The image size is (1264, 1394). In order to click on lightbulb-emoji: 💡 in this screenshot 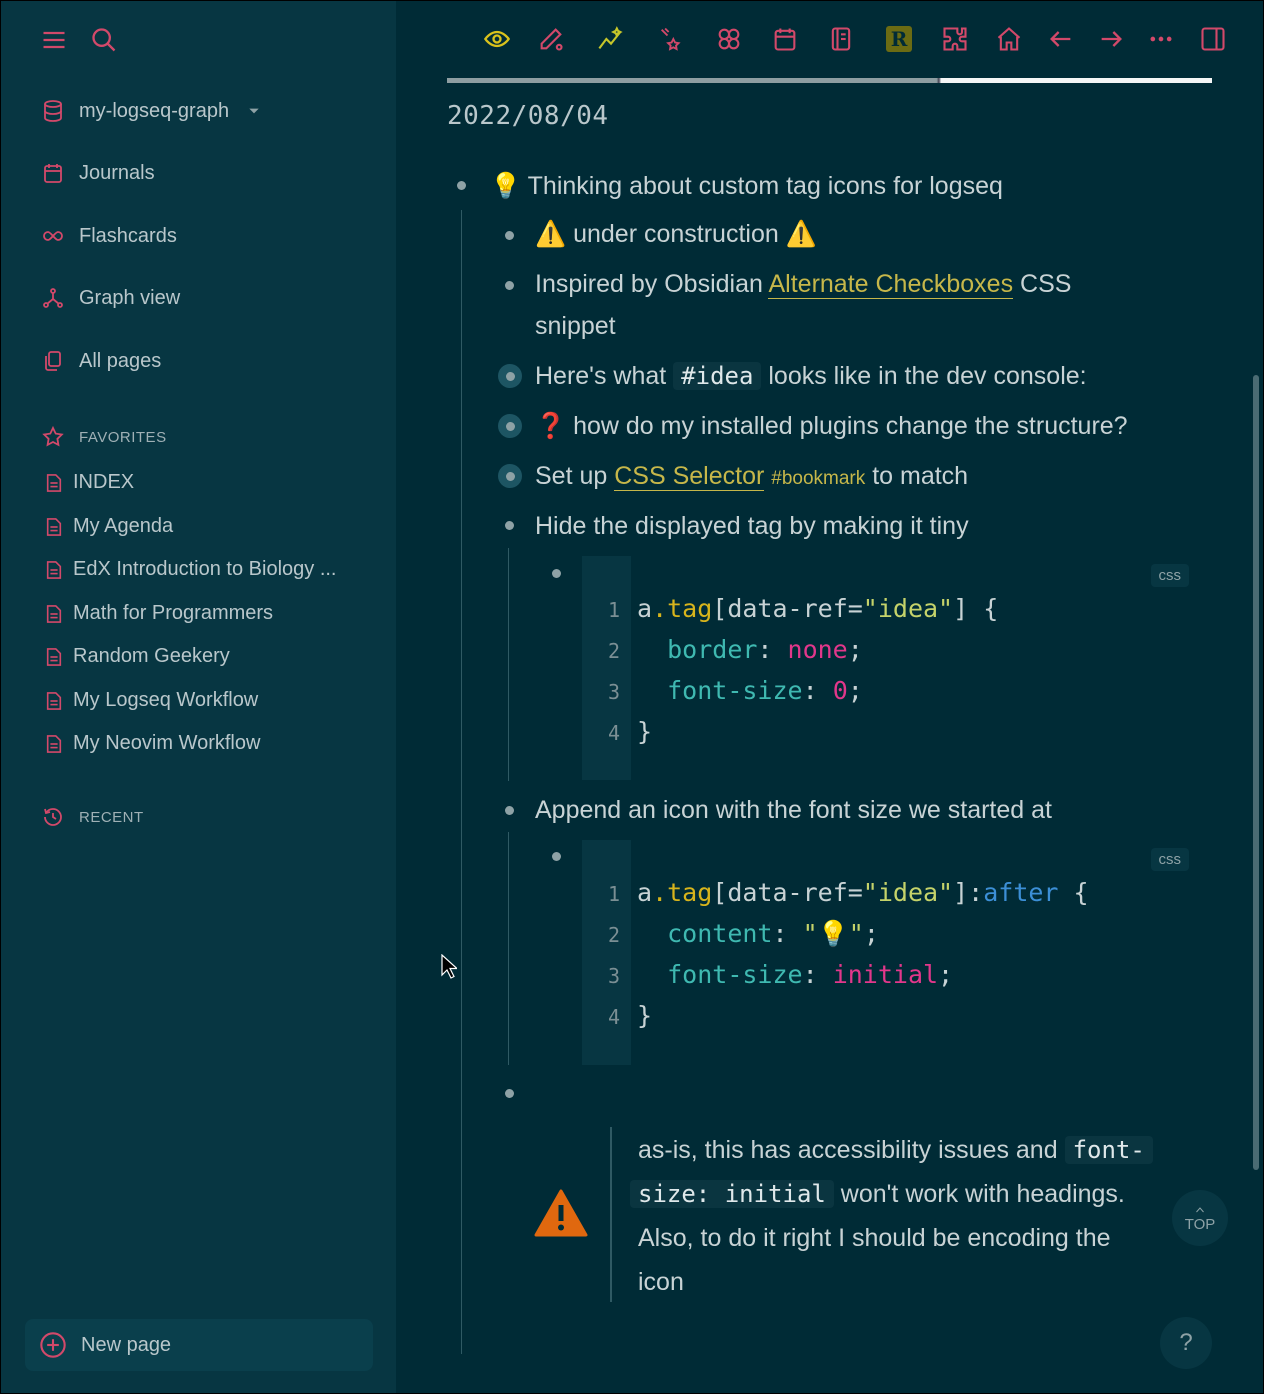, I will do `click(506, 186)`.